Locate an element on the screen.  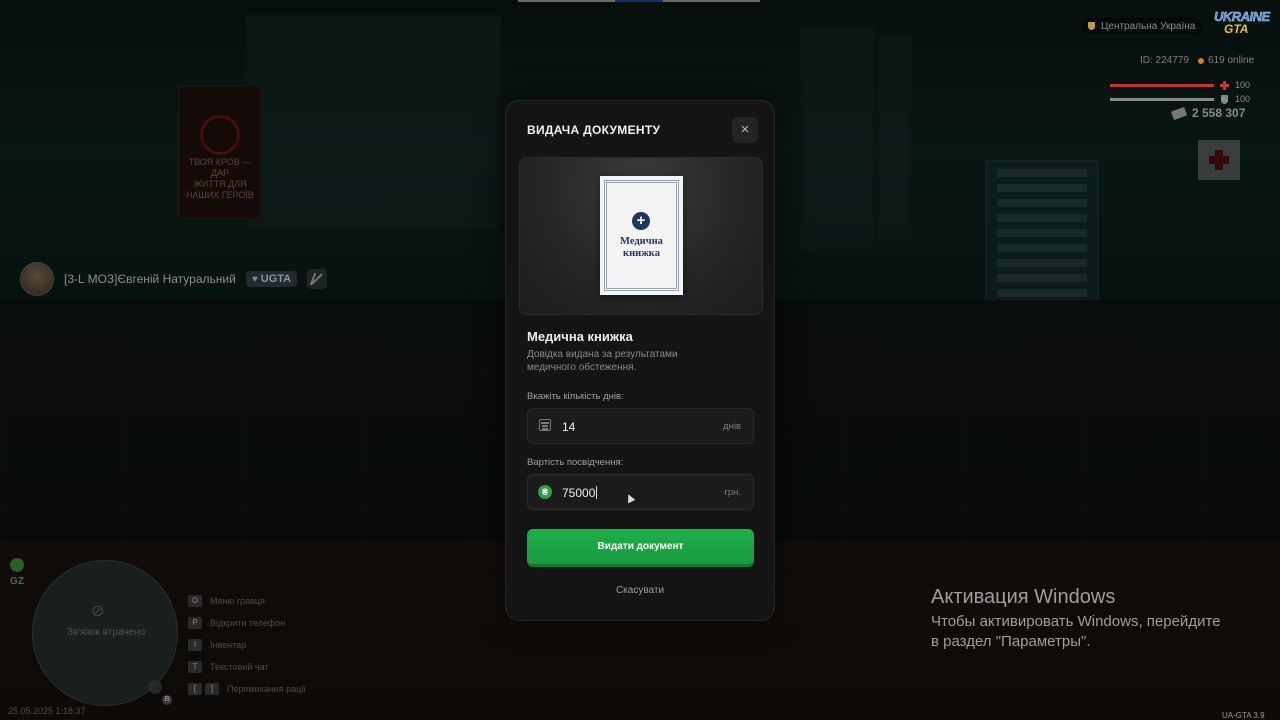
calendar-icon is located at coordinates (545, 425).